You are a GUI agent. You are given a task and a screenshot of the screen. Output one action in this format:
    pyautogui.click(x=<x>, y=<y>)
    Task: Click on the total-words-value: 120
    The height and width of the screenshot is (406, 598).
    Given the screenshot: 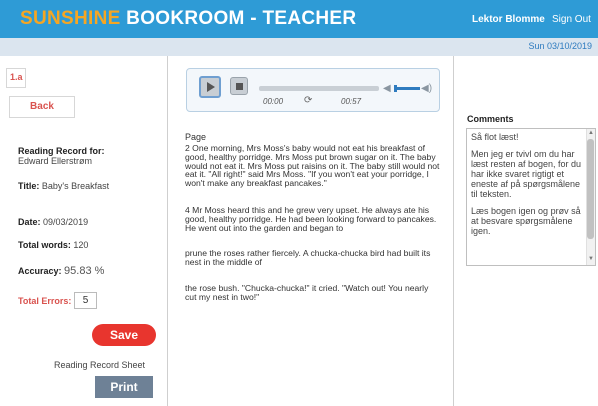 What is the action you would take?
    pyautogui.click(x=81, y=245)
    